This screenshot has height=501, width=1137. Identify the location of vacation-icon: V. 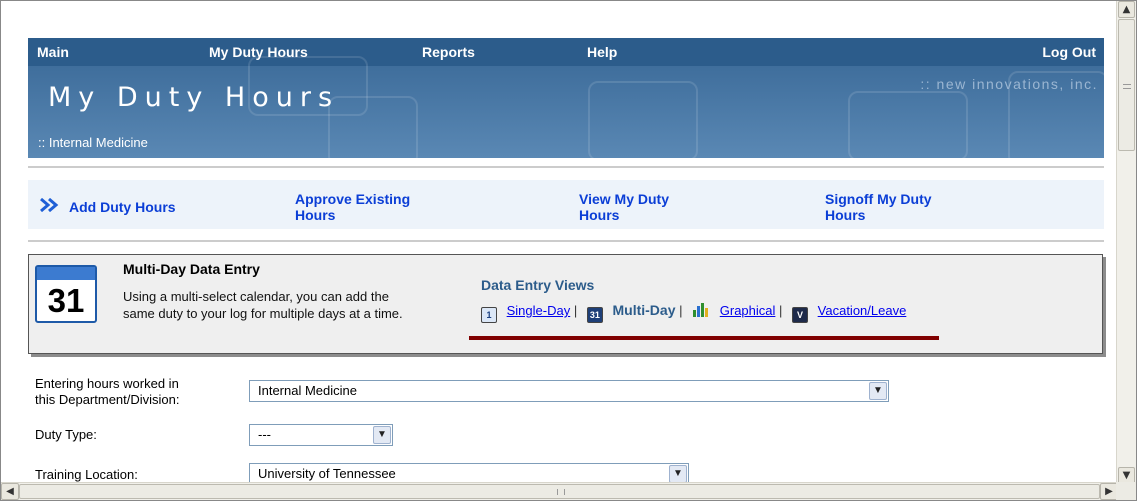
(800, 315).